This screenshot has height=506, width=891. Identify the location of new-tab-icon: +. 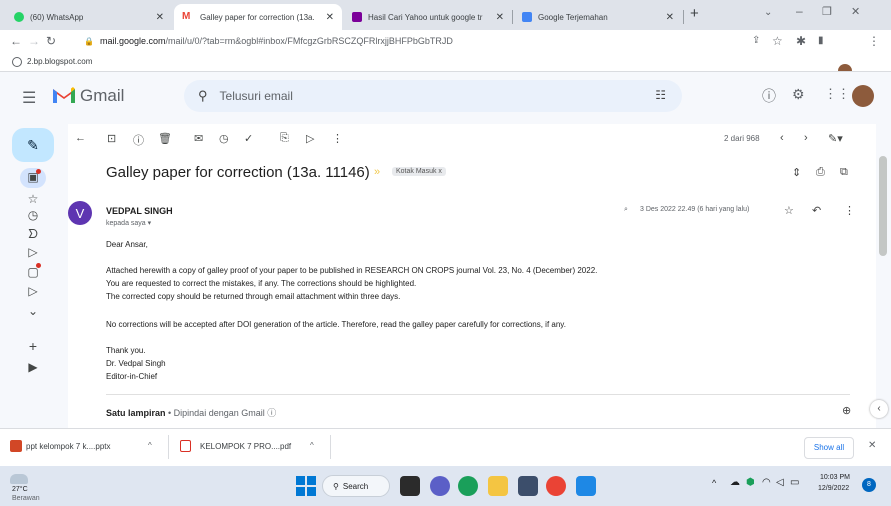
(694, 13).